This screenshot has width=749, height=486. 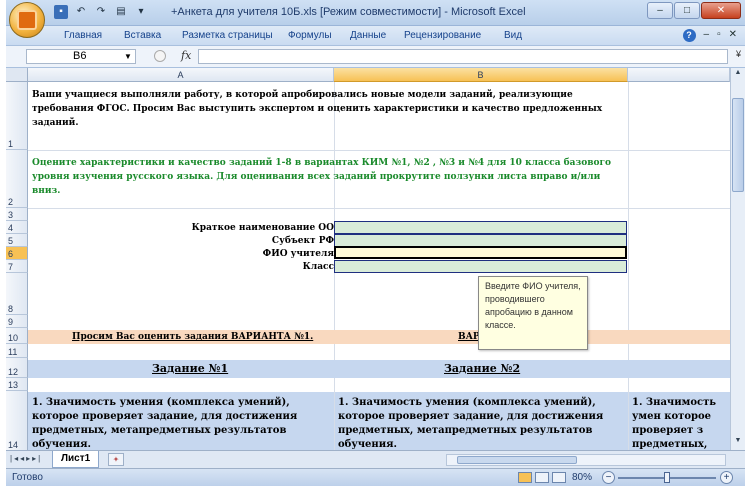 What do you see at coordinates (17, 420) in the screenshot?
I see `row-header-14: 14` at bounding box center [17, 420].